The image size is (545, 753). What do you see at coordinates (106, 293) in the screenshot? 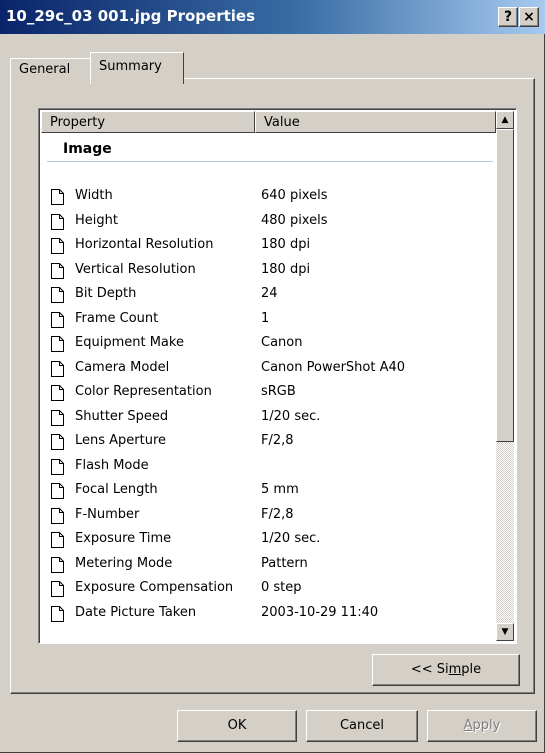
I see `property-name: Bit Depth` at bounding box center [106, 293].